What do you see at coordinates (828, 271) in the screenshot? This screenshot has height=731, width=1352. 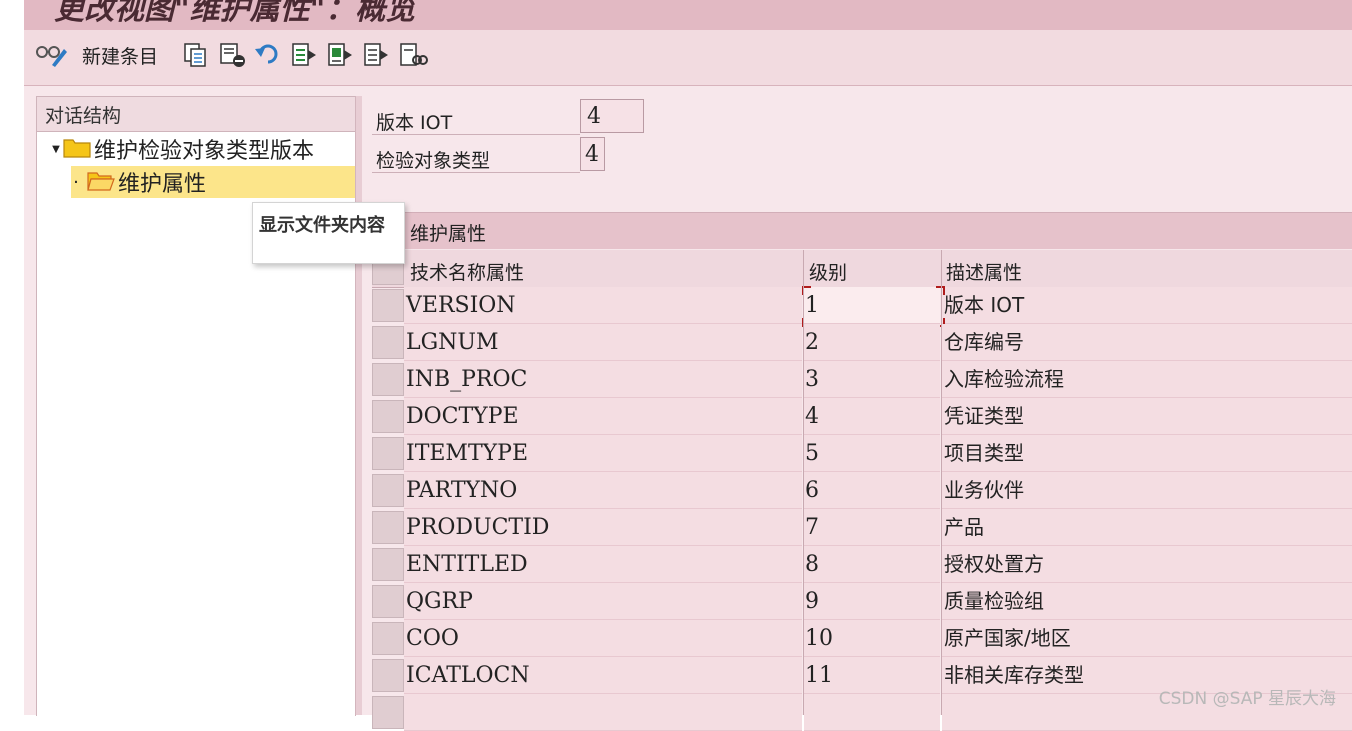 I see `column-header-level: 级别` at bounding box center [828, 271].